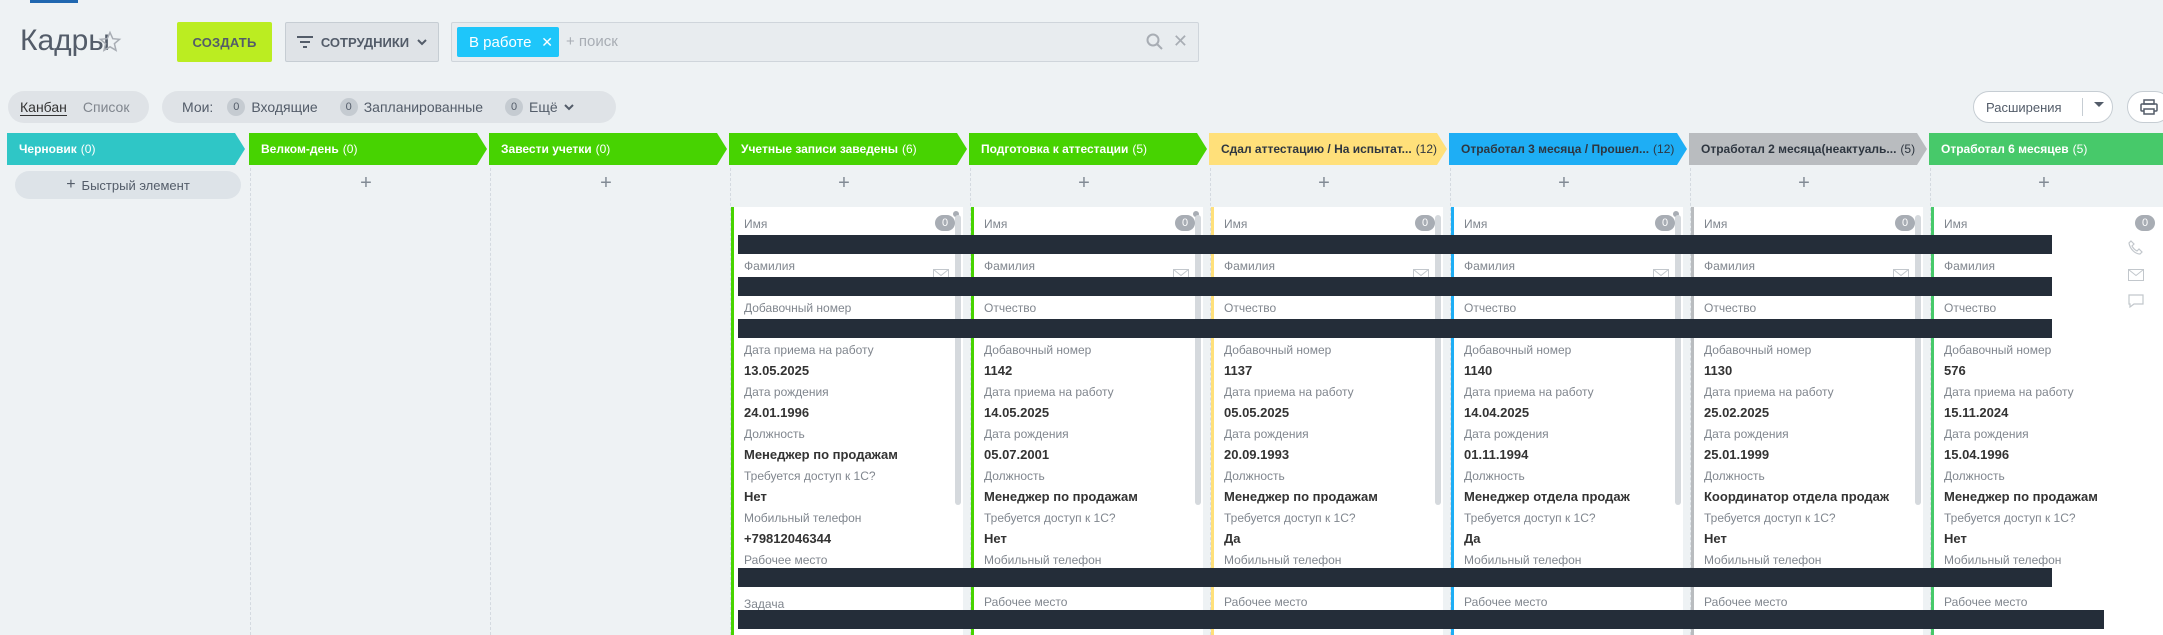  I want to click on counter-planned: 0 Запланированные, so click(411, 107).